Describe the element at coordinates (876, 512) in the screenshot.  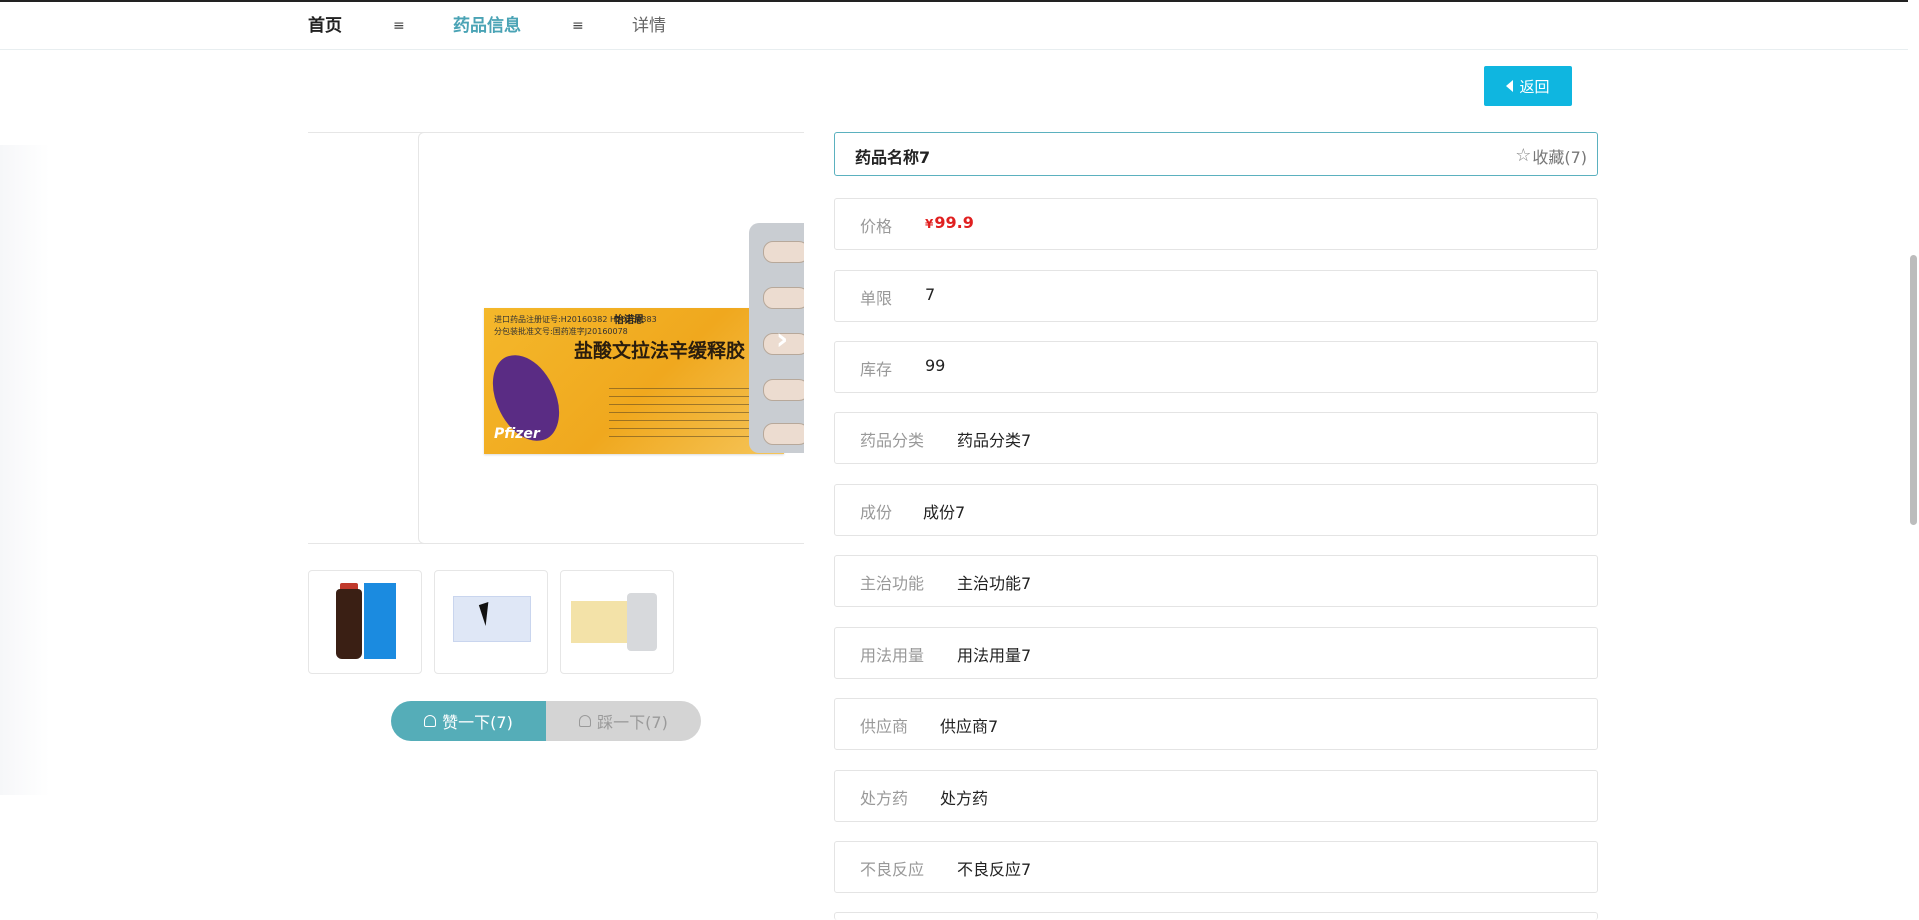
I see `field-label: 成份` at that location.